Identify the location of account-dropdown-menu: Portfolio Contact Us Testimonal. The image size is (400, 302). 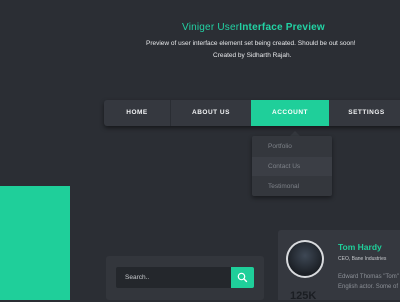
(292, 166).